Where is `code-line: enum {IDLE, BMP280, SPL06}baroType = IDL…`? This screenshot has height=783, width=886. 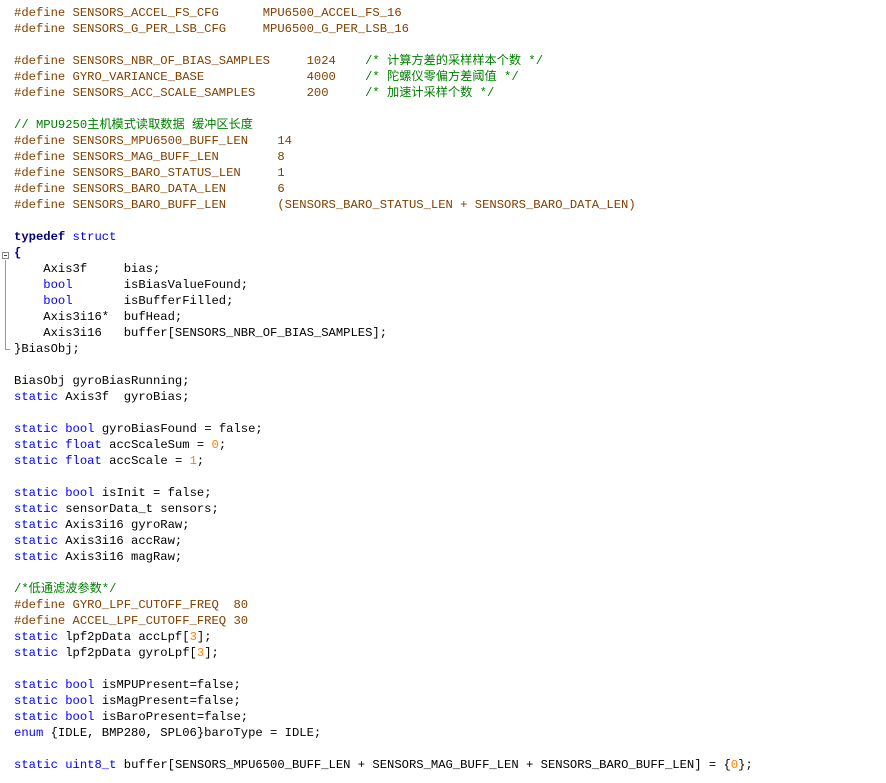 code-line: enum {IDLE, BMP280, SPL06}baroType = IDL… is located at coordinates (167, 733).